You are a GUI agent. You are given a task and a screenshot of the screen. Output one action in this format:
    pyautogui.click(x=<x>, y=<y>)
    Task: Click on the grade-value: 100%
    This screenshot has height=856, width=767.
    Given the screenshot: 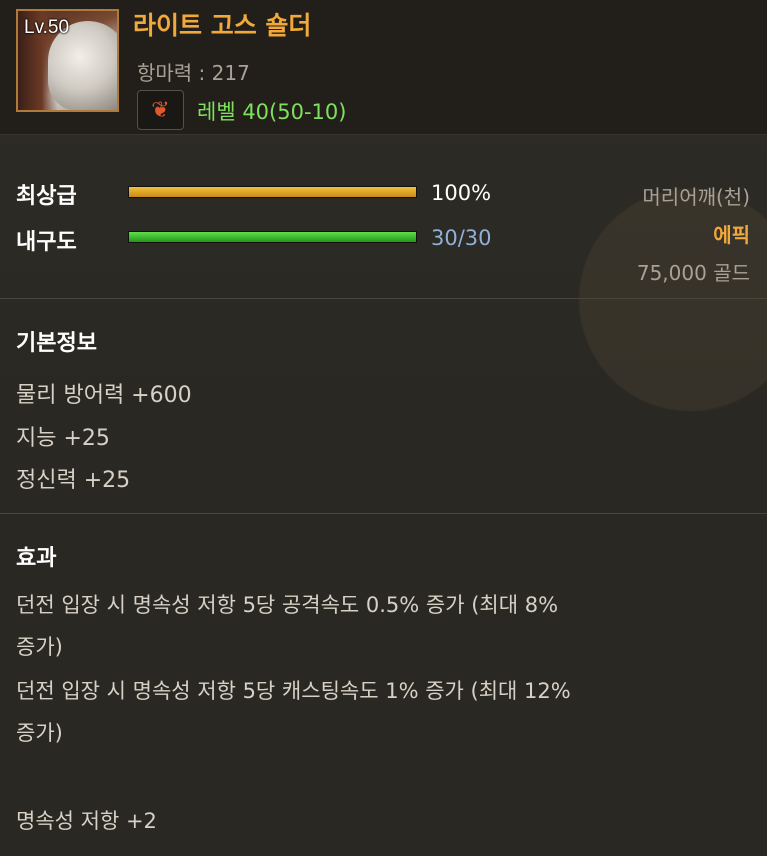 What is the action you would take?
    pyautogui.click(x=461, y=193)
    